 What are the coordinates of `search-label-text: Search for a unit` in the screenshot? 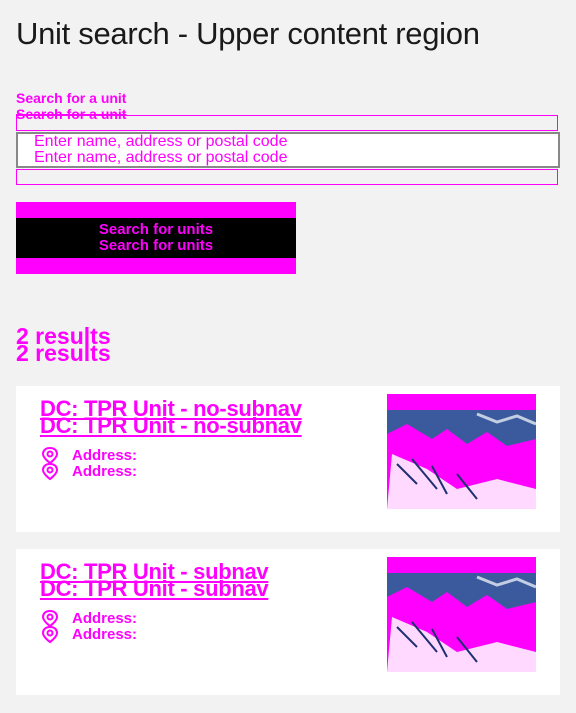 It's located at (71, 98).